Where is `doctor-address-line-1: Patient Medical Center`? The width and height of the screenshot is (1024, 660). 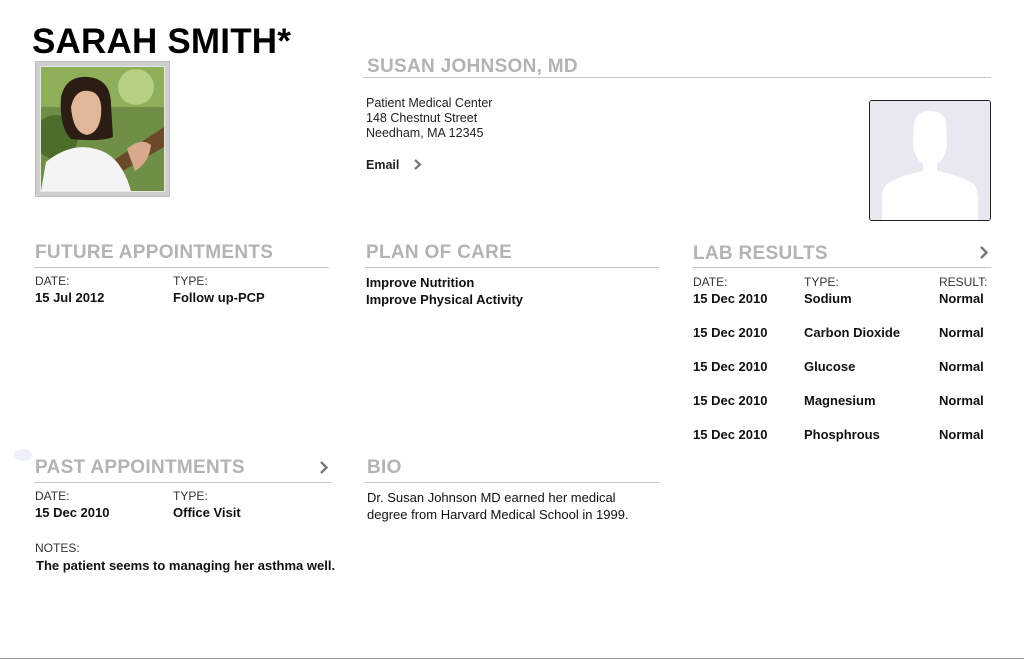 doctor-address-line-1: Patient Medical Center is located at coordinates (429, 103).